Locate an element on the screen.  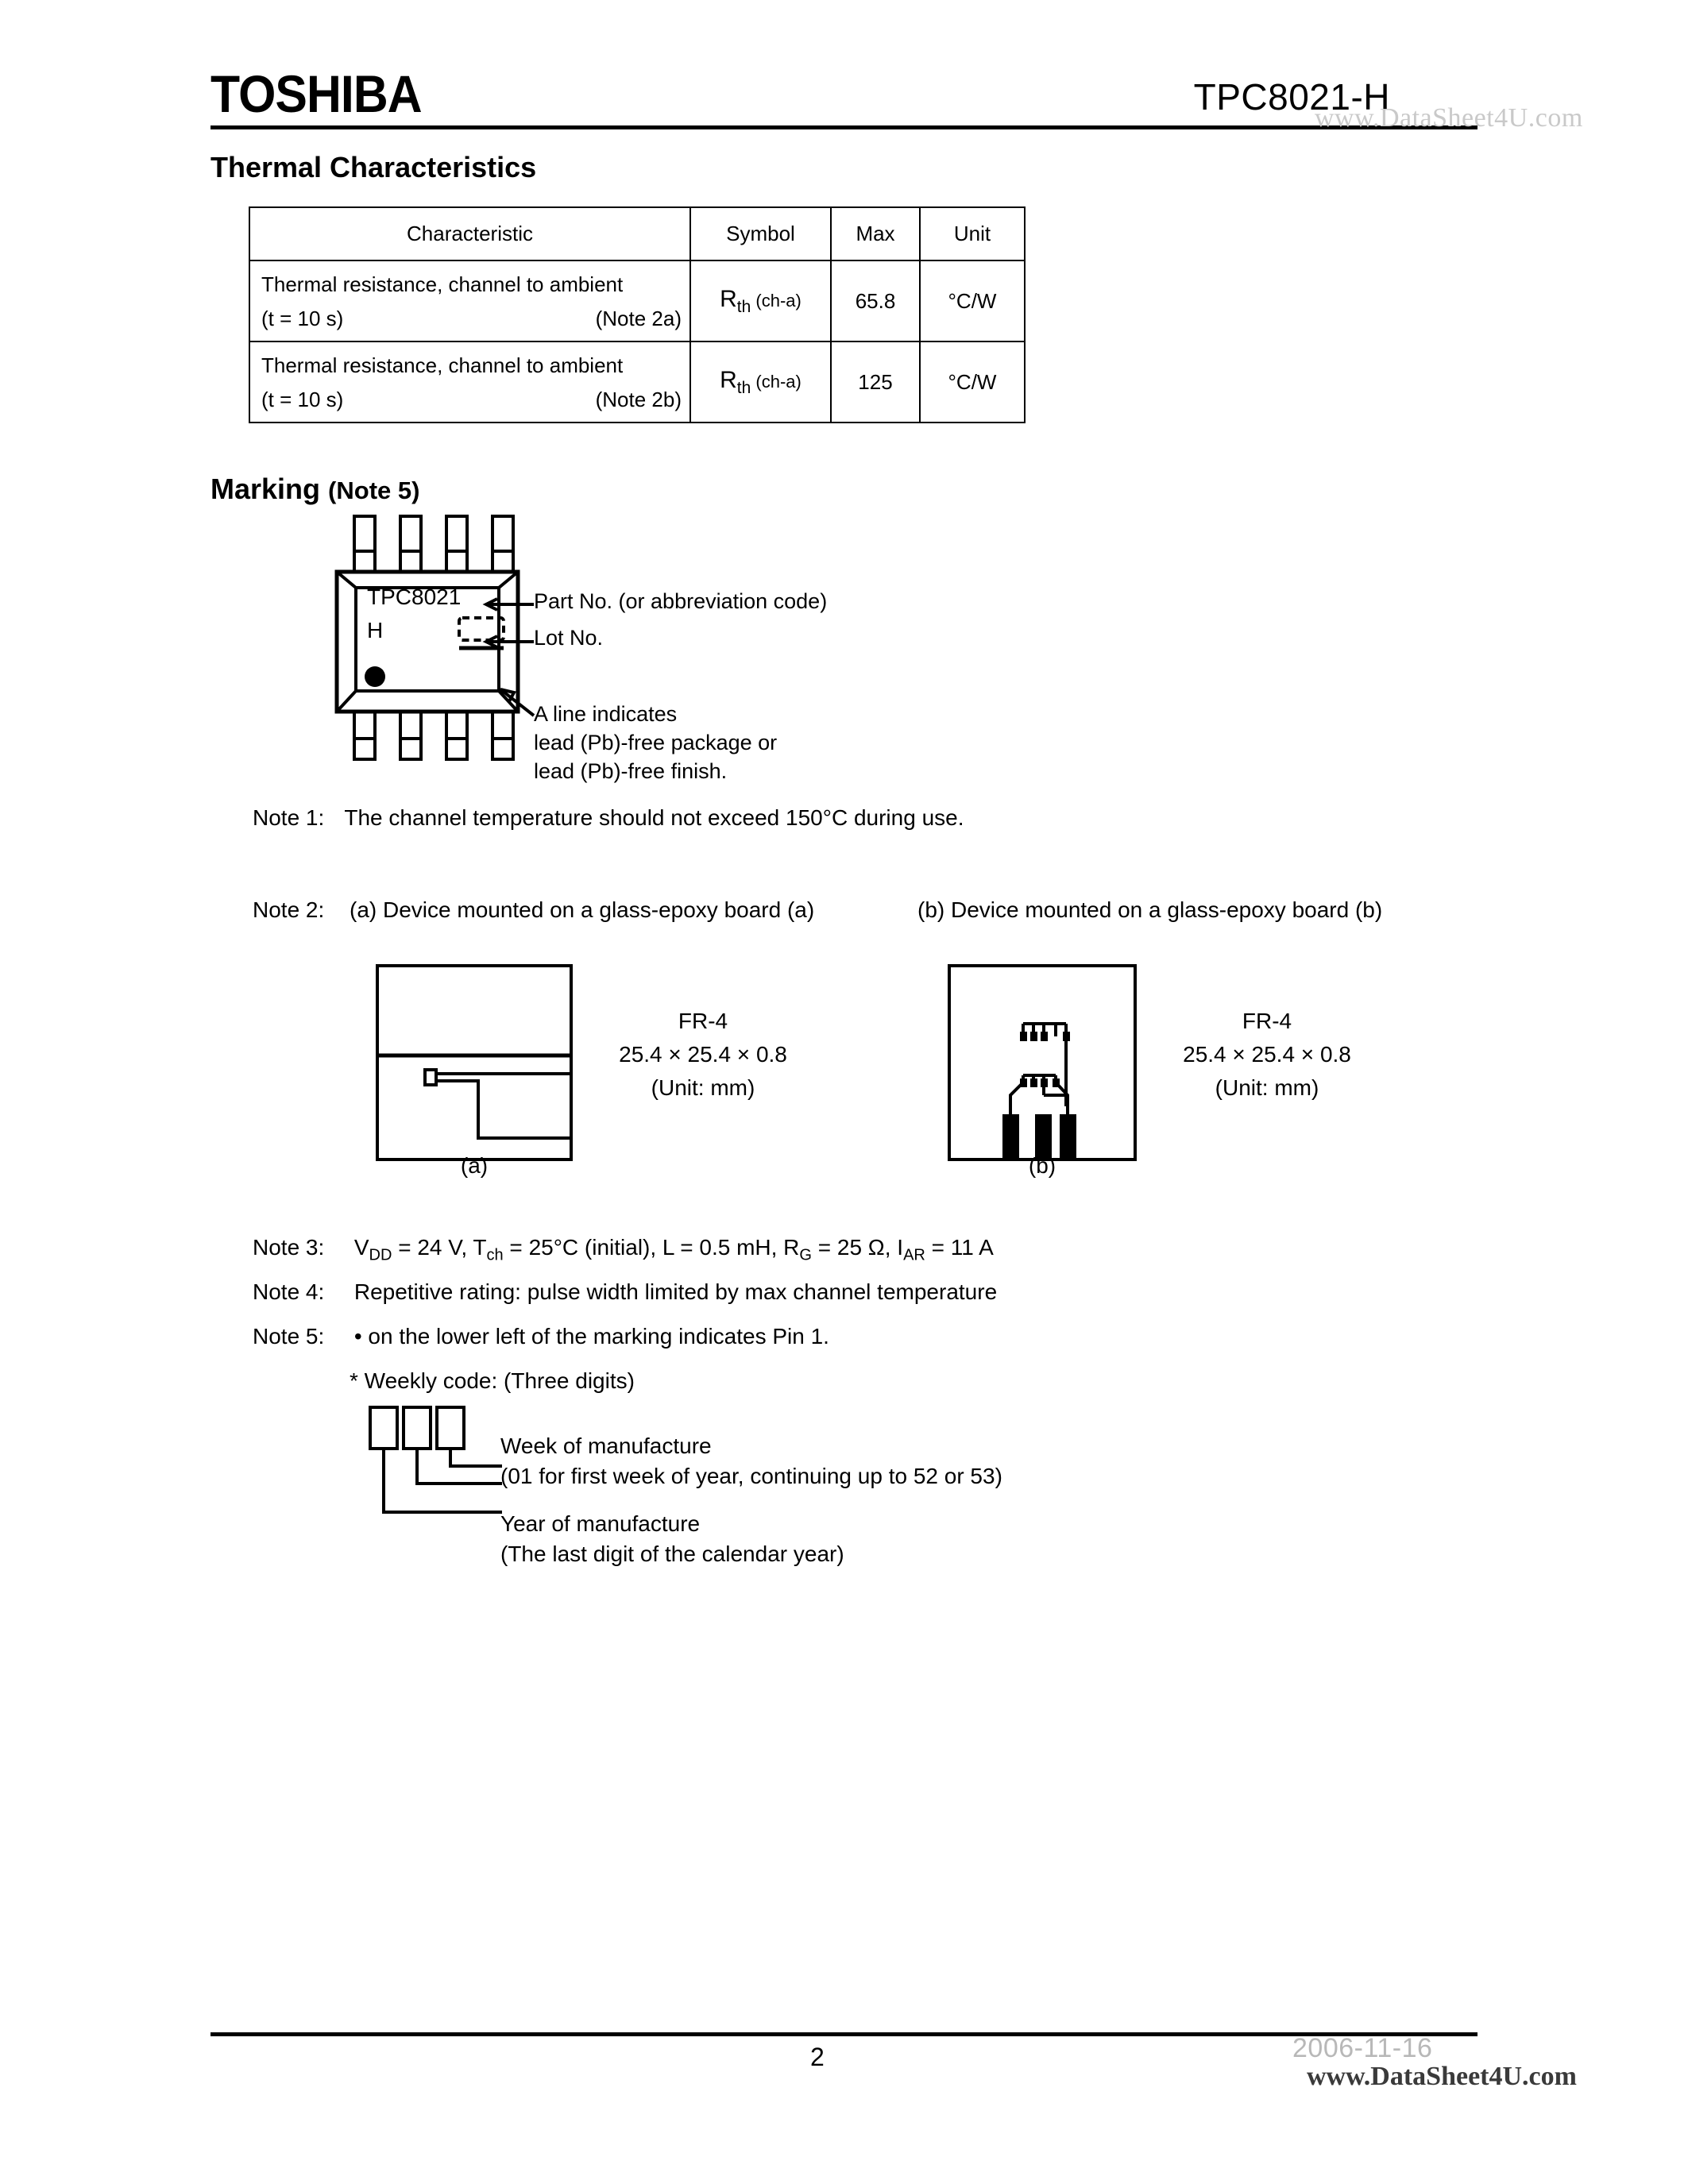
watermark-top: www.DataSheet4U.com is located at coordinates (1449, 118).